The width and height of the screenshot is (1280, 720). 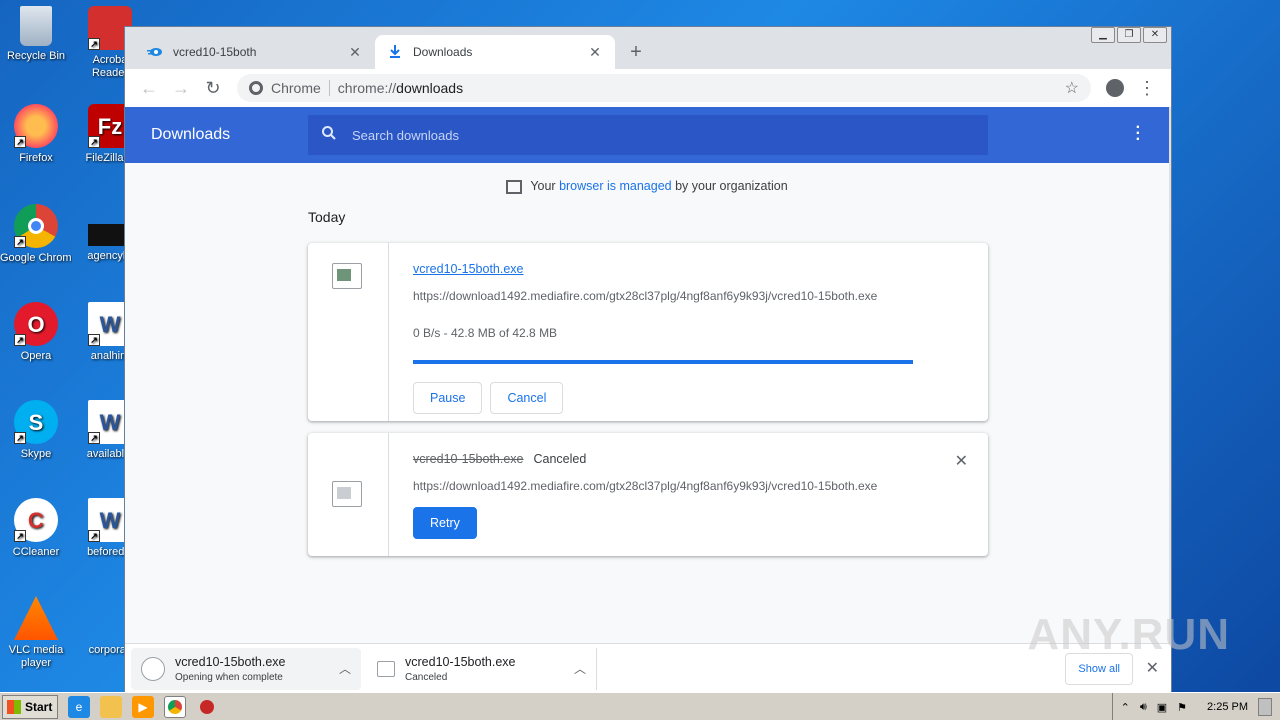 I want to click on ccleaner-shortcut: C ↗ CCleaner, so click(x=36, y=528).